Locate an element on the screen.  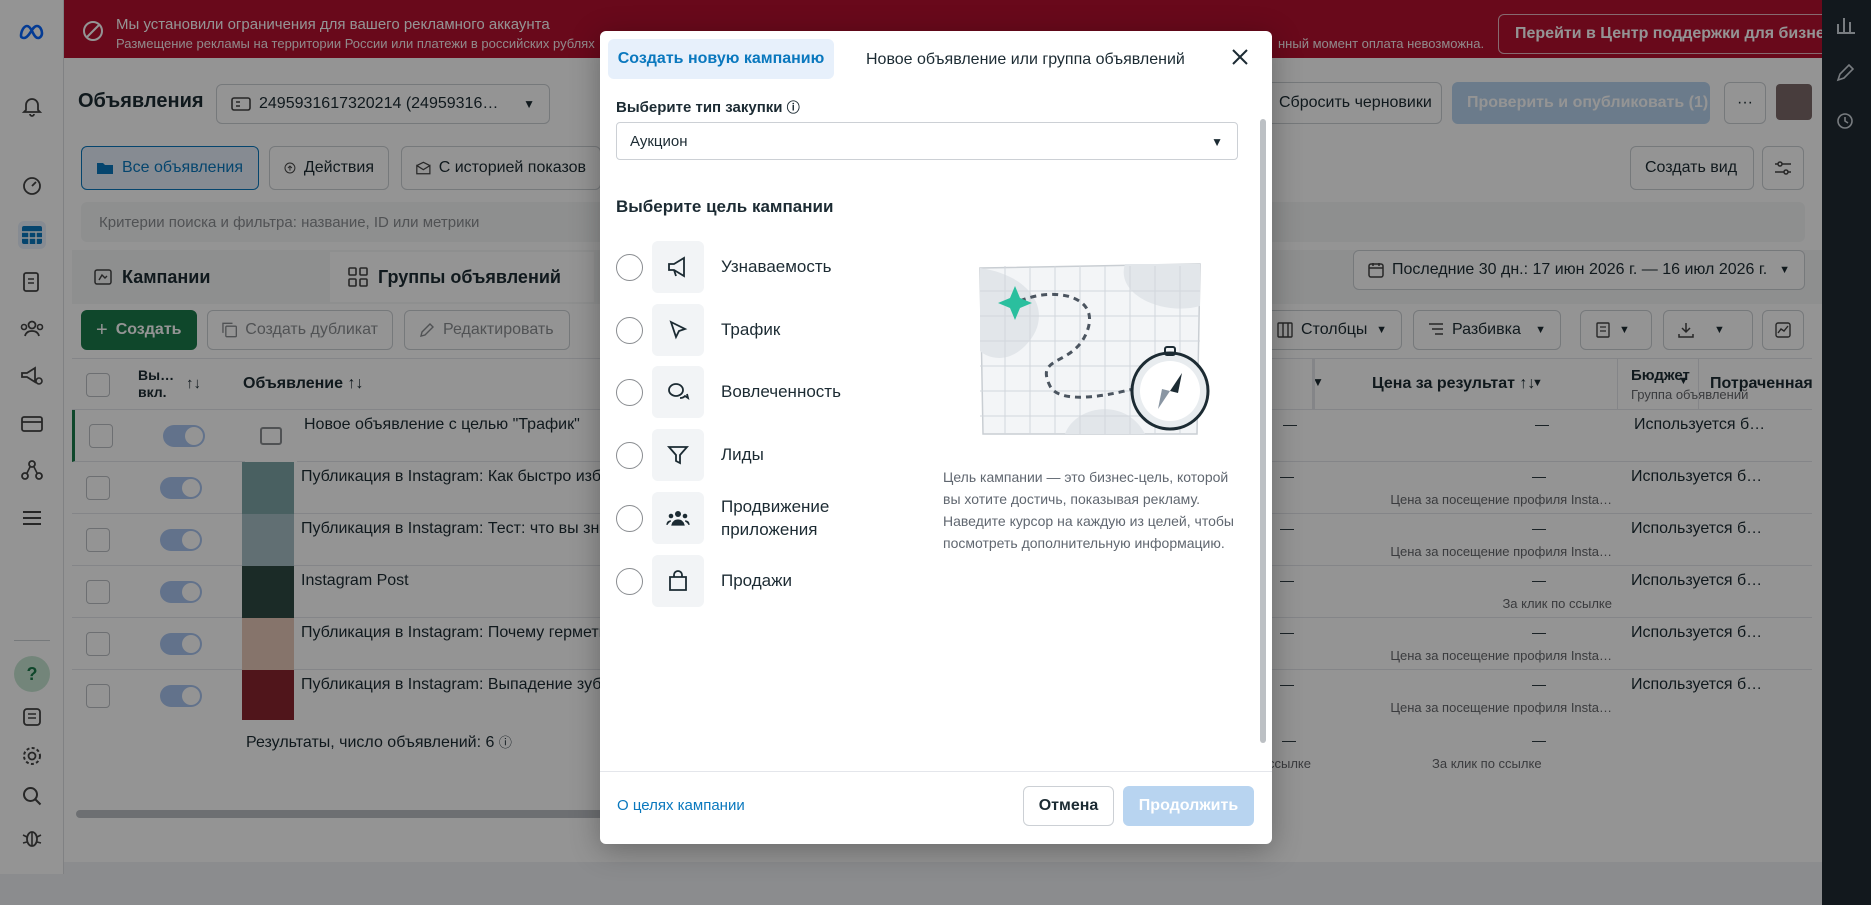
objective-awareness: Узнаваемость is located at coordinates (756, 267).